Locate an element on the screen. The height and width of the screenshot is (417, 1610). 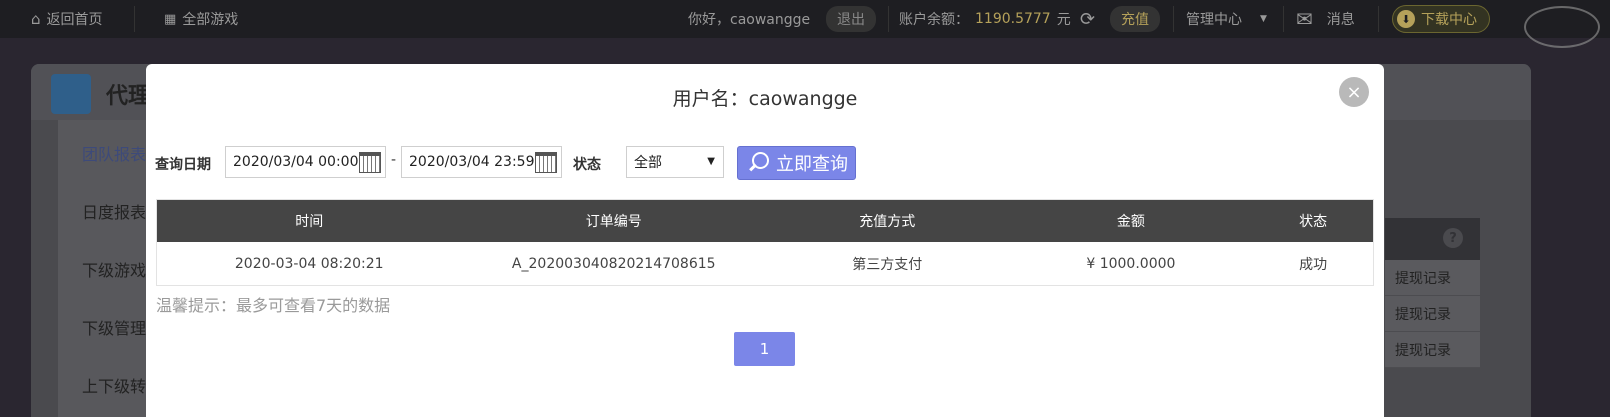
all-games-link: ▦ 全部游戏 is located at coordinates (201, 19).